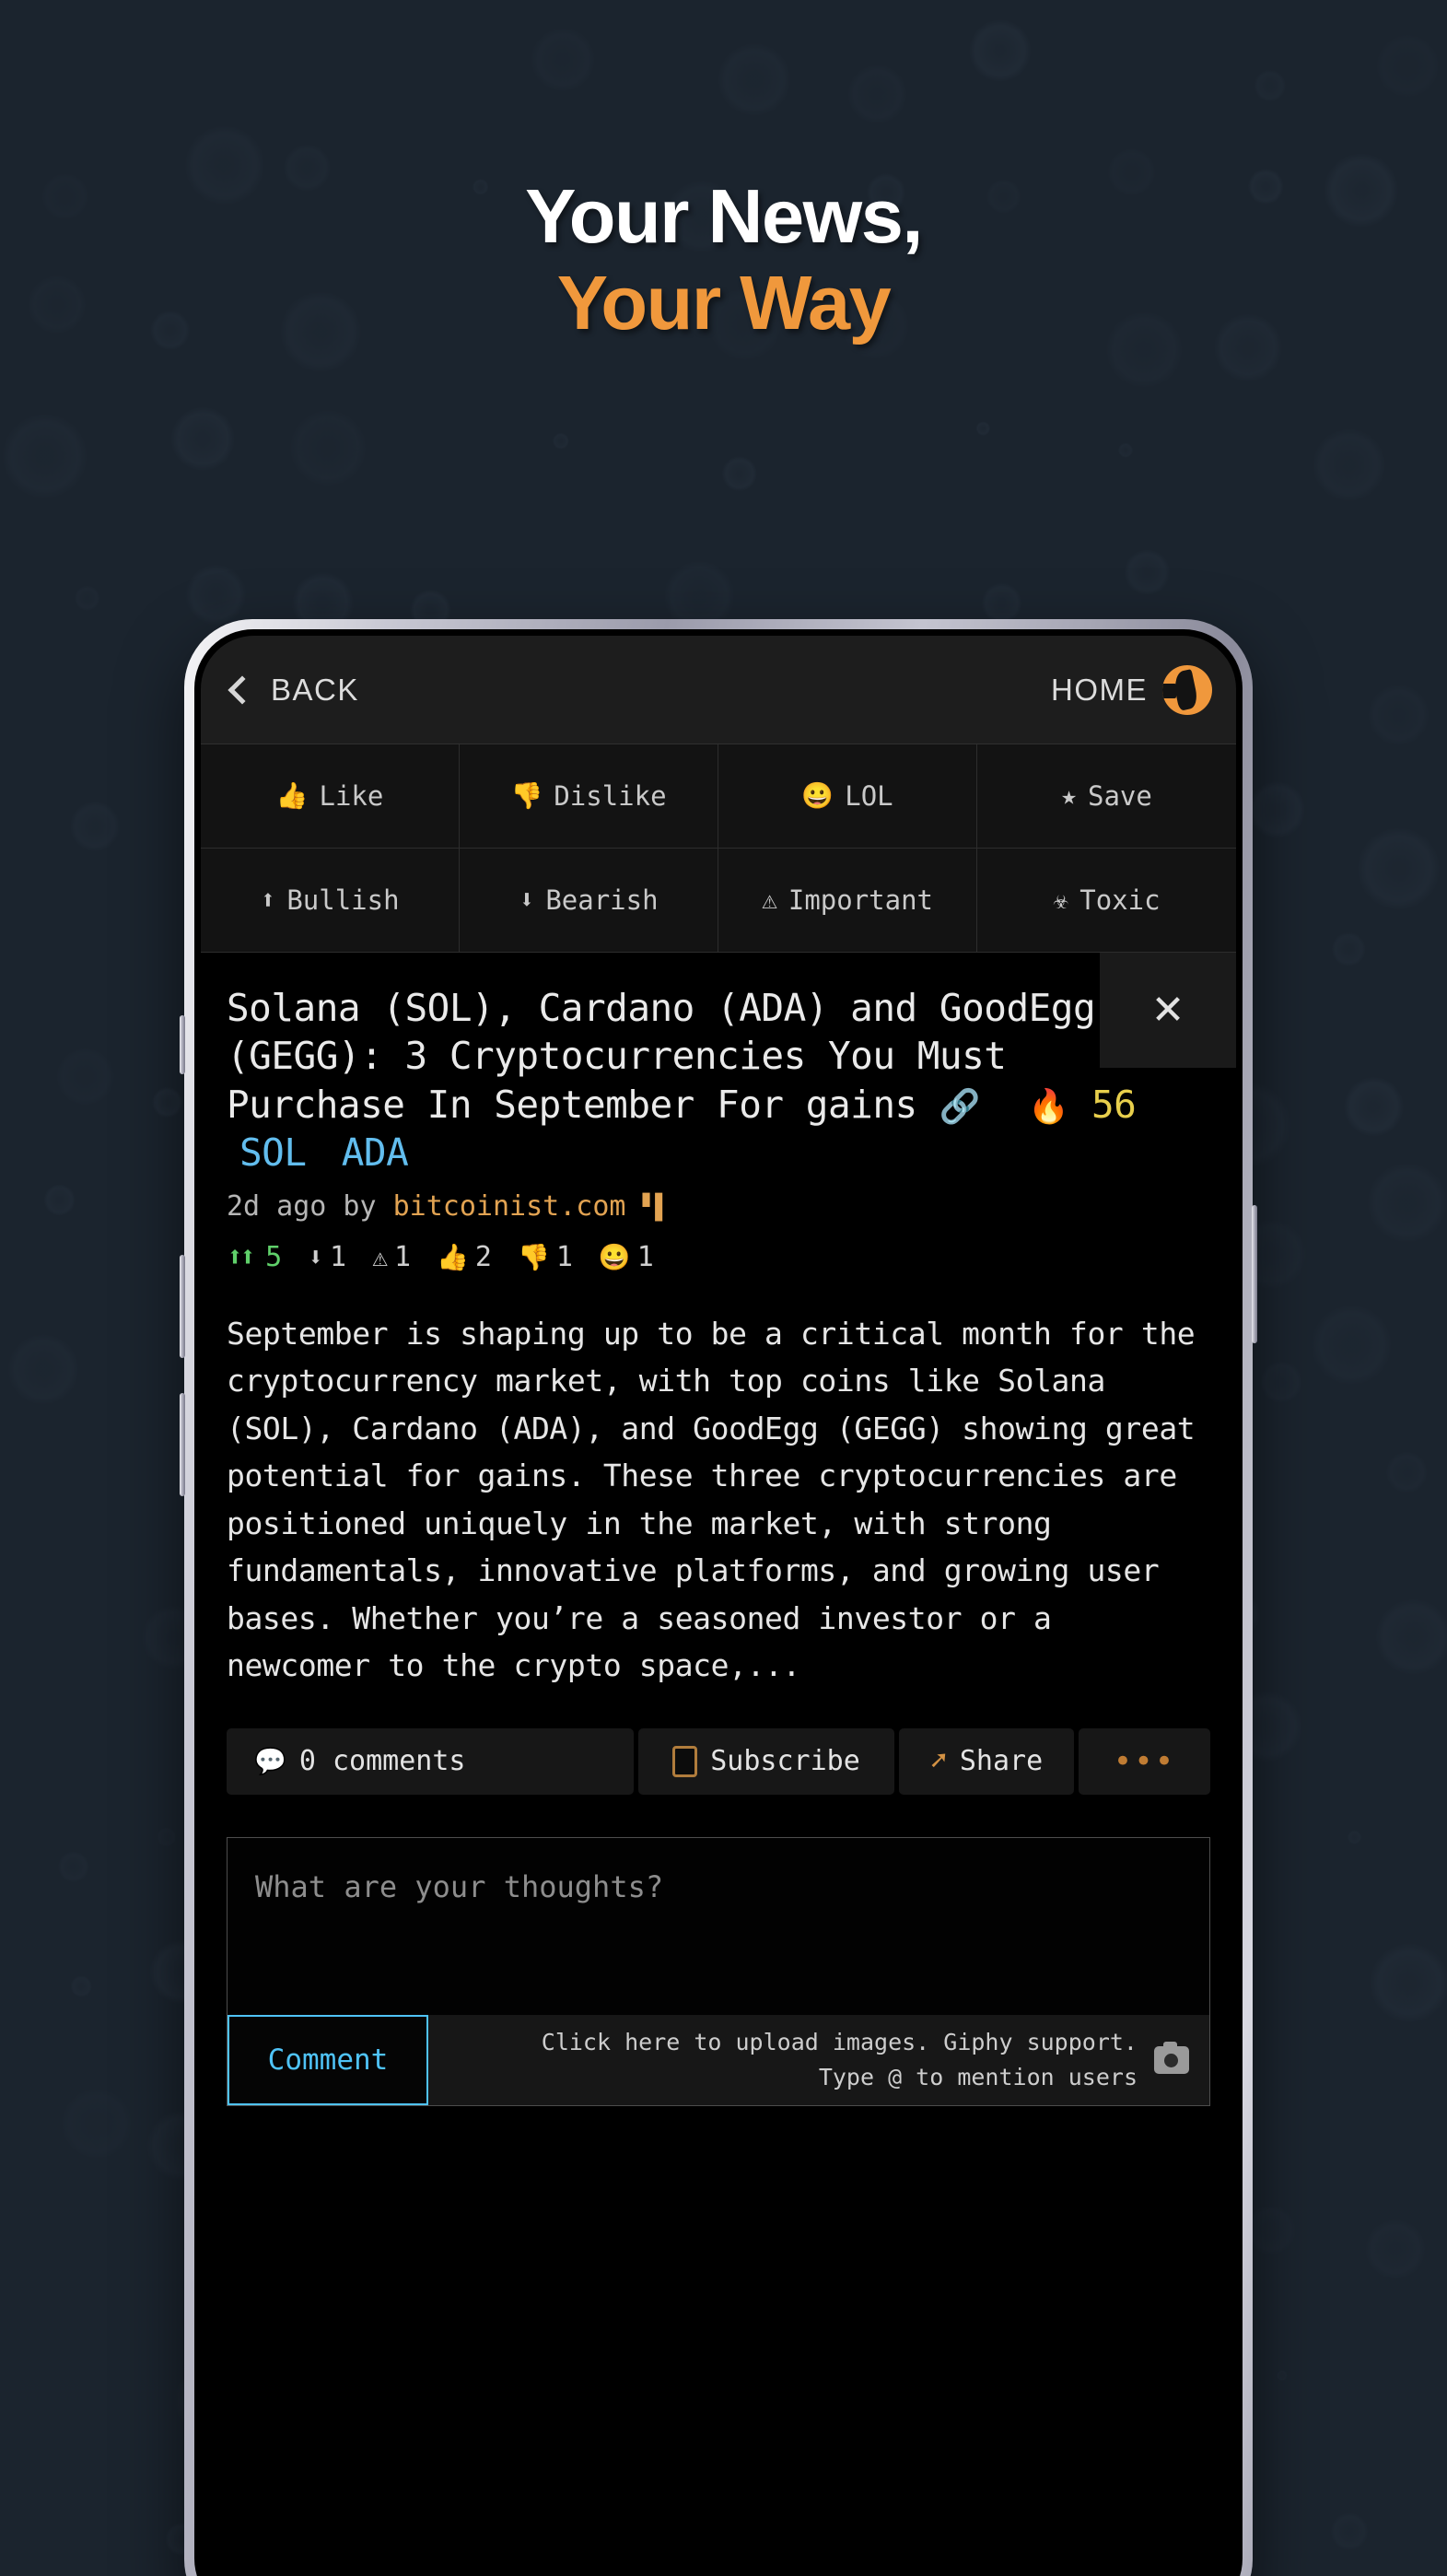 The image size is (1447, 2576). What do you see at coordinates (527, 899) in the screenshot?
I see `arrow-down-icon: ⬇` at bounding box center [527, 899].